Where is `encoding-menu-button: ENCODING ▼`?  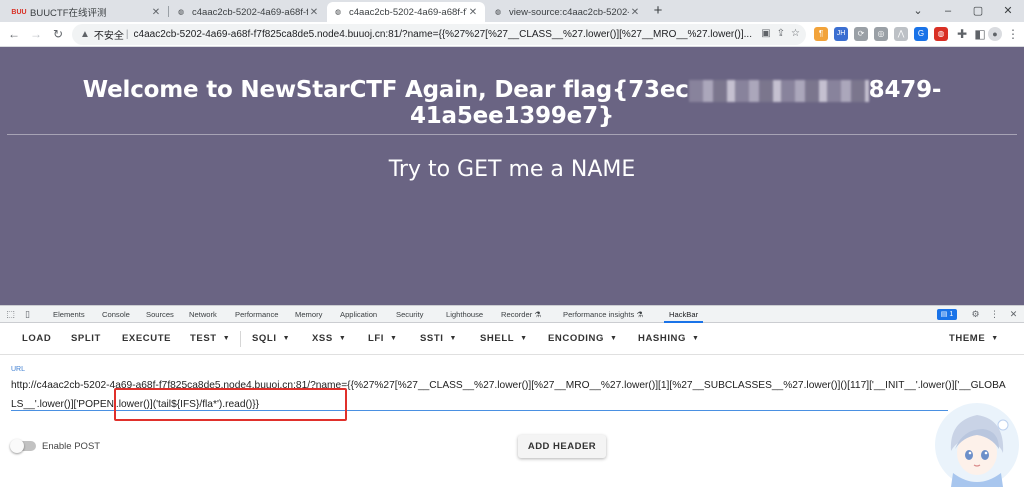
encoding-menu-button: ENCODING ▼ is located at coordinates (583, 338).